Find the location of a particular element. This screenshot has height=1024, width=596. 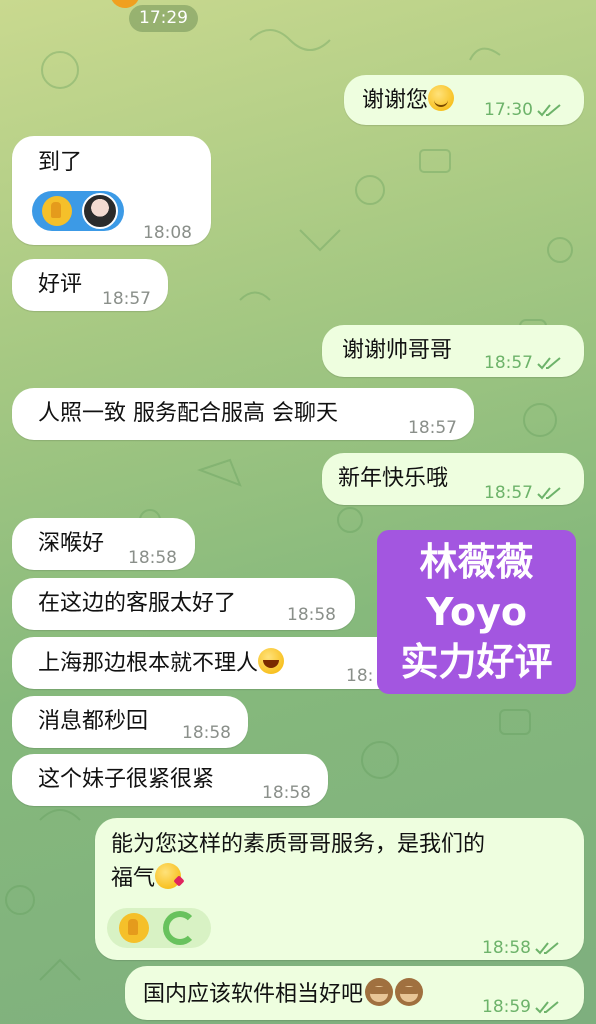

message-bubble-incoming: 这个妹子很紧很紧 18:58 is located at coordinates (170, 780).